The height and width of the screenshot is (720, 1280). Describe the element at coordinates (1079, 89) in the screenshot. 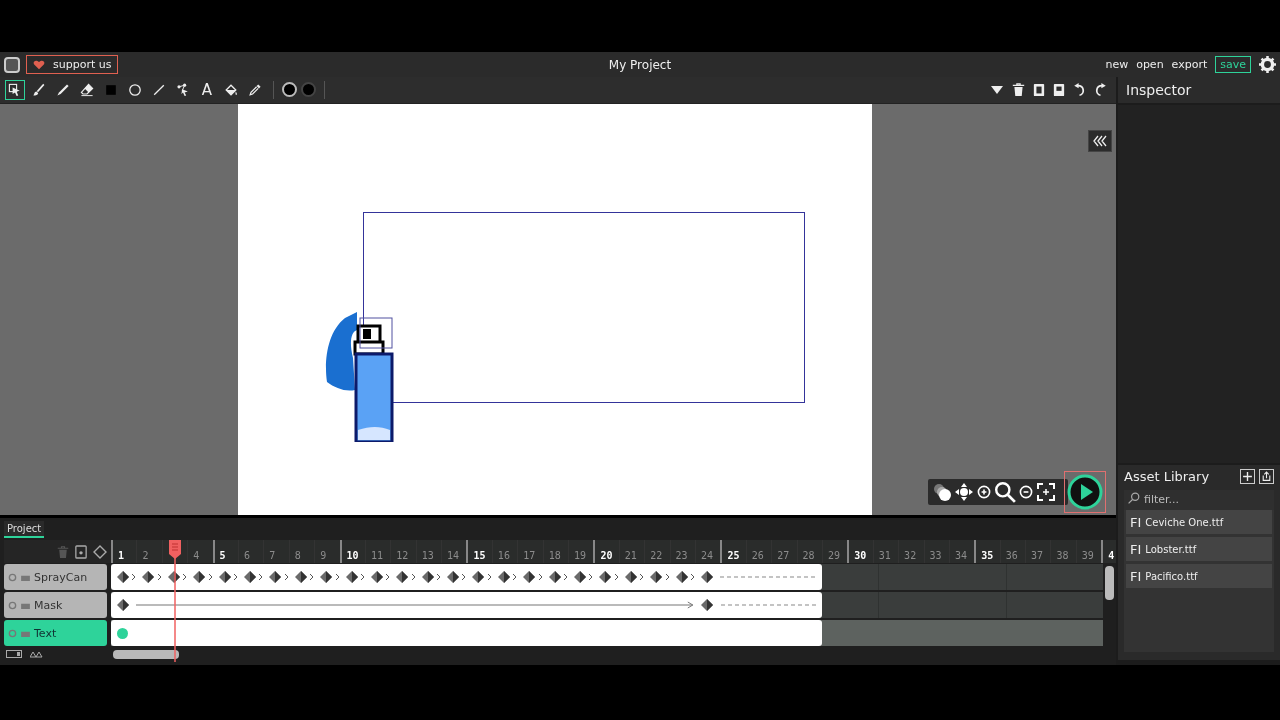

I see `undo-icon` at that location.